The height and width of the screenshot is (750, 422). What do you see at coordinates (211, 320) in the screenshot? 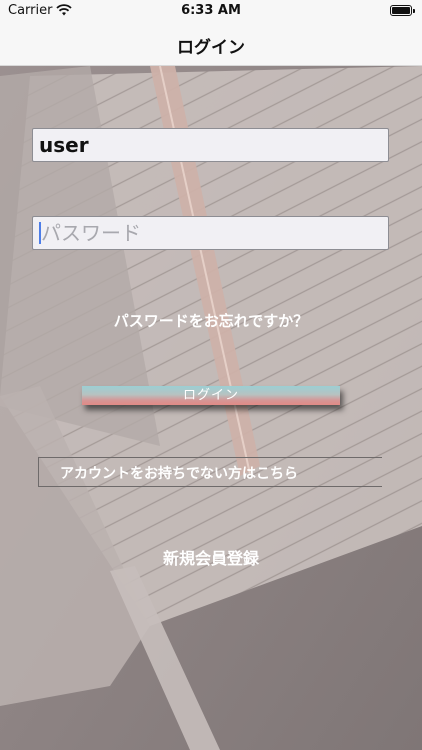
I see `forgot-password-link: パスワードをお忘れですか？` at bounding box center [211, 320].